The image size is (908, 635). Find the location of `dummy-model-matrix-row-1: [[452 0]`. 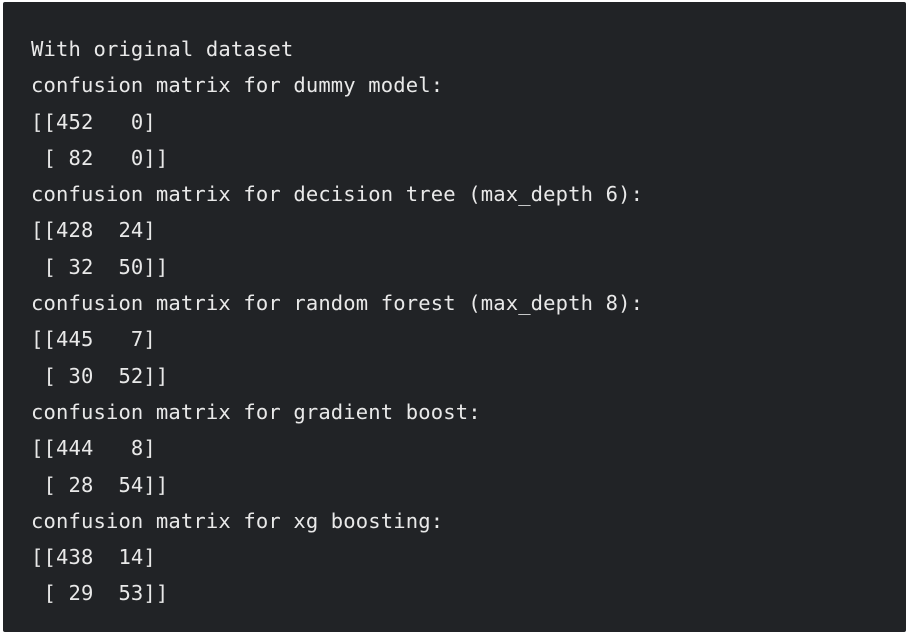

dummy-model-matrix-row-1: [[452 0] is located at coordinates (93, 121).